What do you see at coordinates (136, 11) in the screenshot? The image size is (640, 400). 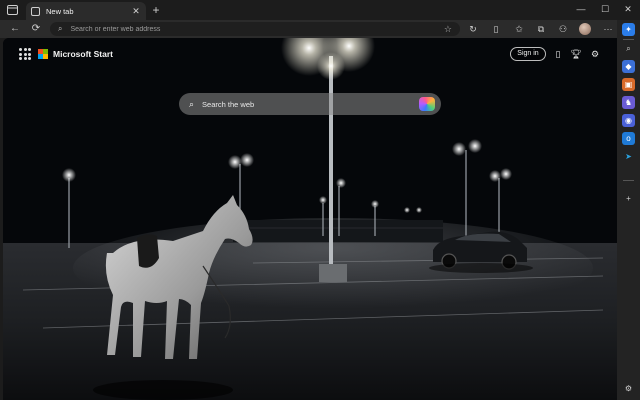 I see `close-tab-icon: ✕` at bounding box center [136, 11].